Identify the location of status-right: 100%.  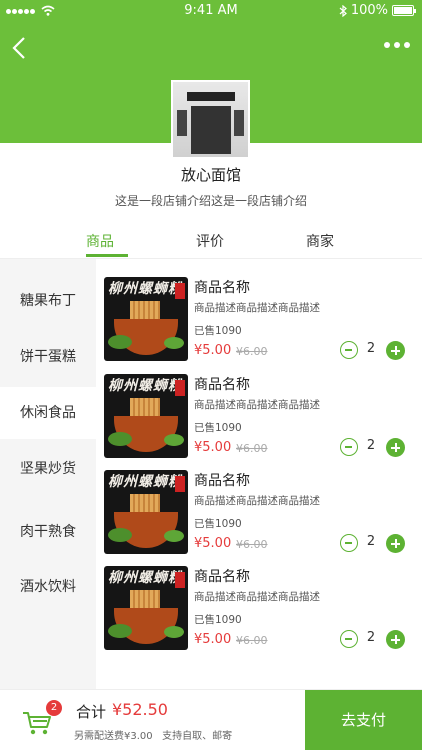
(377, 10).